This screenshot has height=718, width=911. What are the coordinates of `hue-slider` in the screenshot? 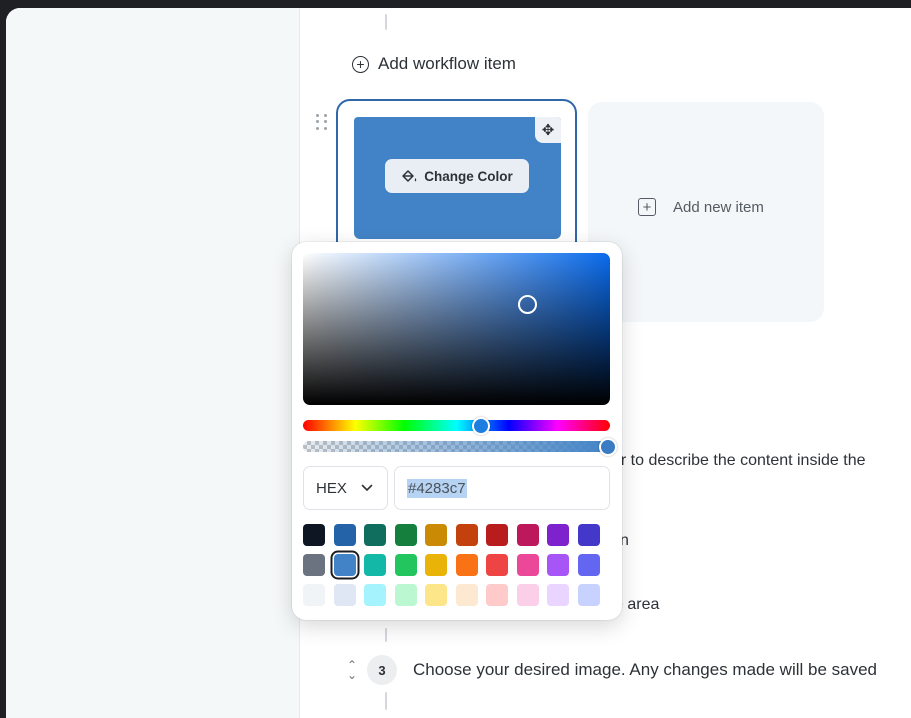 It's located at (456, 425).